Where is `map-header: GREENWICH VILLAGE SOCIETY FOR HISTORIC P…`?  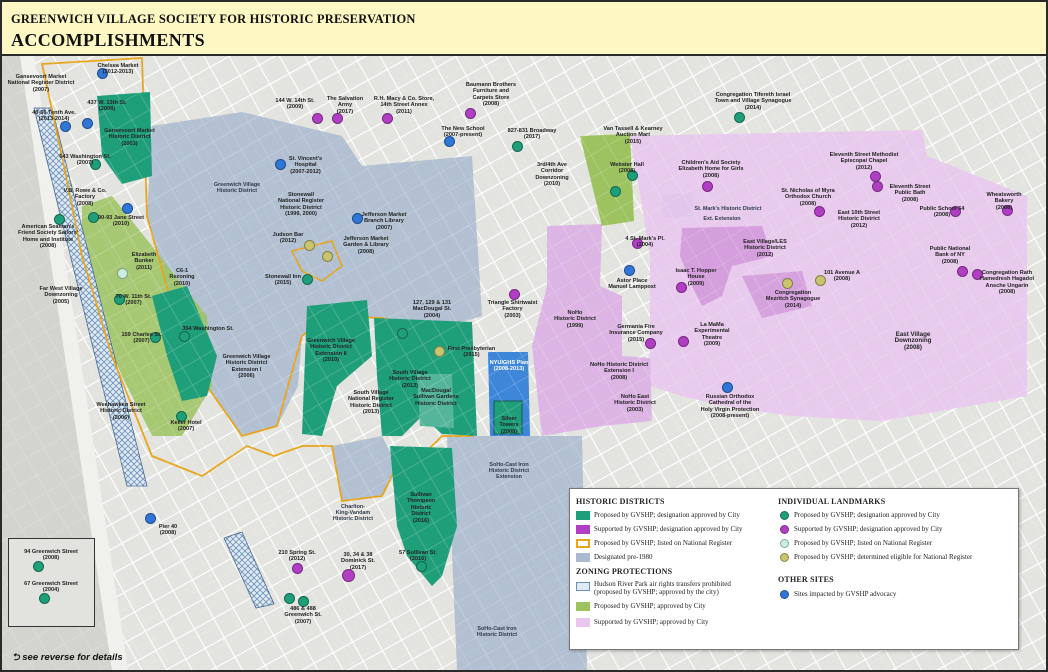 map-header: GREENWICH VILLAGE SOCIETY FOR HISTORIC P… is located at coordinates (524, 29).